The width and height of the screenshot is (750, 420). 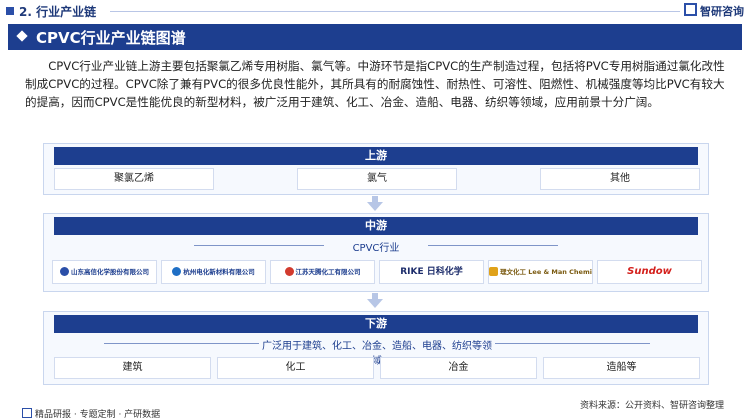 What do you see at coordinates (651, 406) in the screenshot?
I see `source-note: 资料来源：公开资料、智研咨询整理` at bounding box center [651, 406].